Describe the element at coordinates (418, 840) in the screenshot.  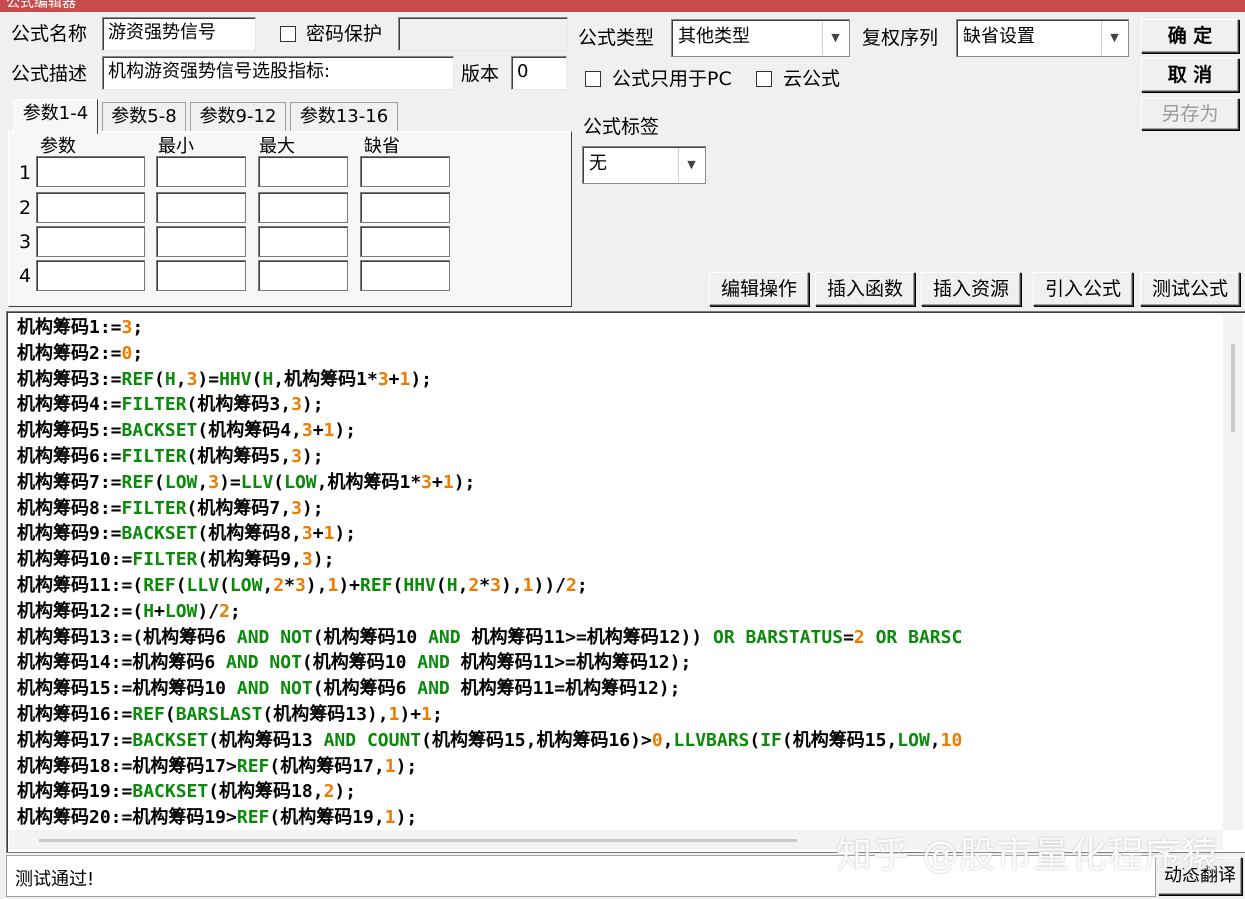
I see `hscrollbar-thumb` at that location.